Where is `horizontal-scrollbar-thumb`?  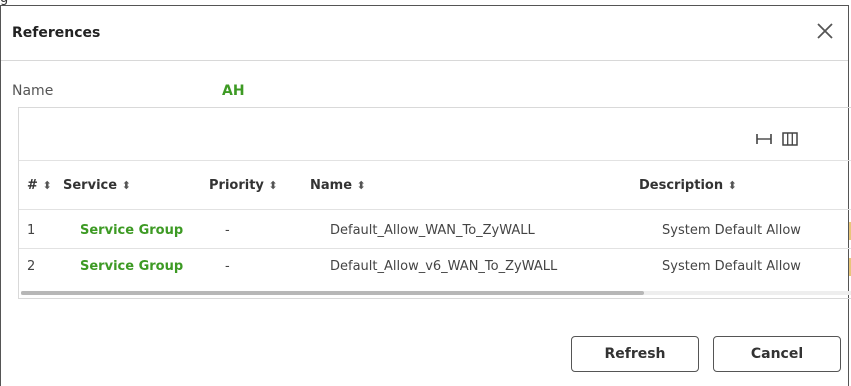
horizontal-scrollbar-thumb is located at coordinates (332, 293).